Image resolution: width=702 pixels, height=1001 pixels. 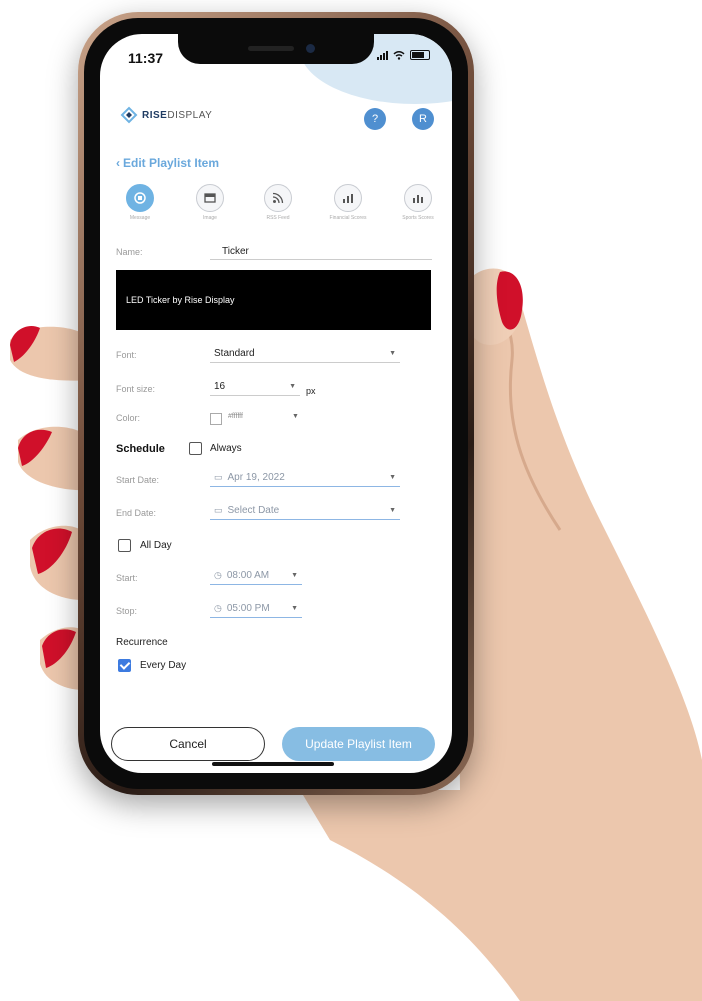 I want to click on type-rss-feed: RSS Feed, so click(x=278, y=202).